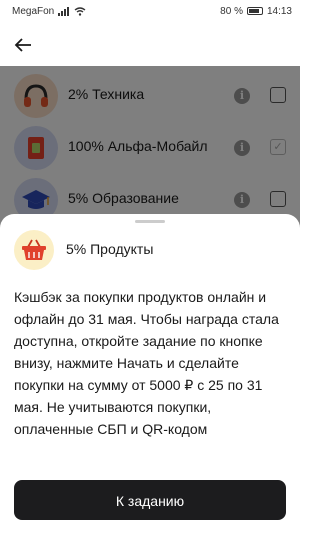 This screenshot has width=320, height=534. I want to click on clock: 14:13, so click(279, 11).